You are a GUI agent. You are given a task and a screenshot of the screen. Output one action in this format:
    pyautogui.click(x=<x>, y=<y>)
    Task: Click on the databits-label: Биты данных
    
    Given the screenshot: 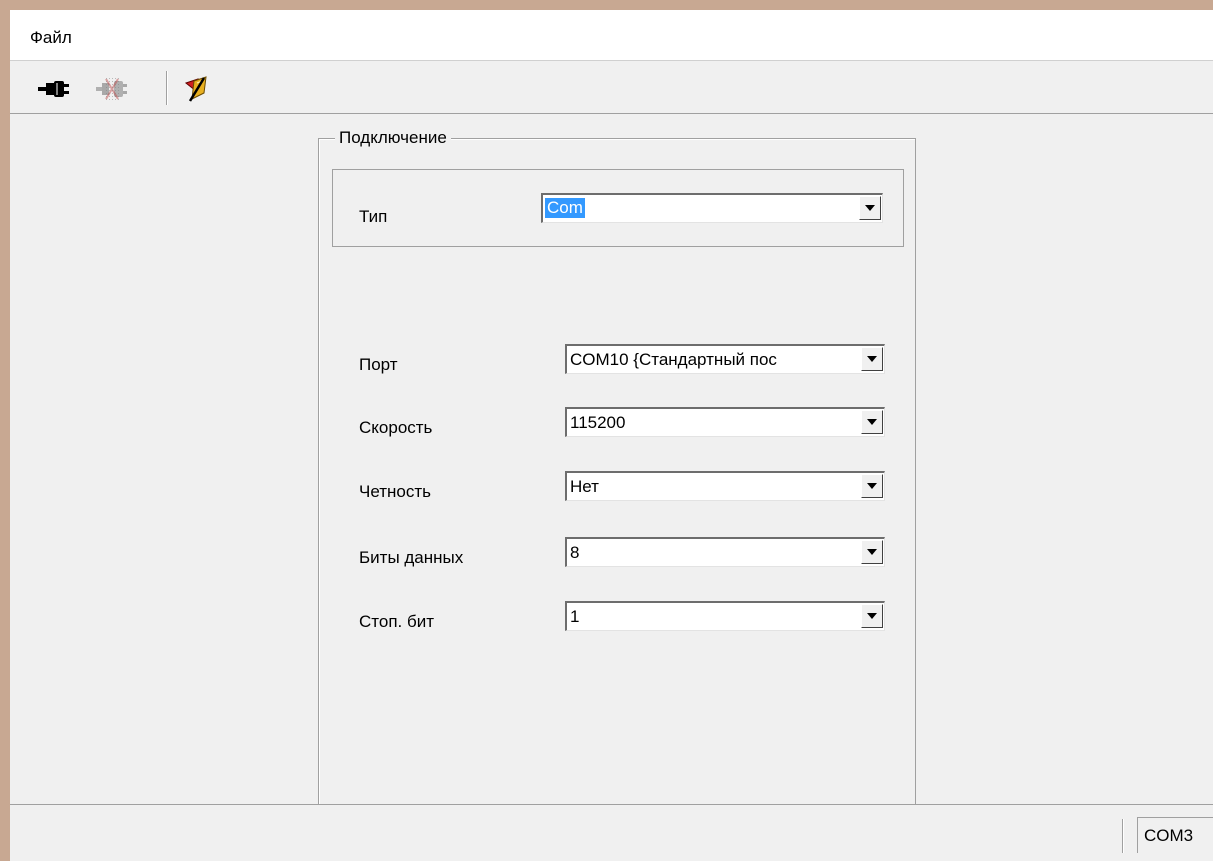 What is the action you would take?
    pyautogui.click(x=411, y=557)
    